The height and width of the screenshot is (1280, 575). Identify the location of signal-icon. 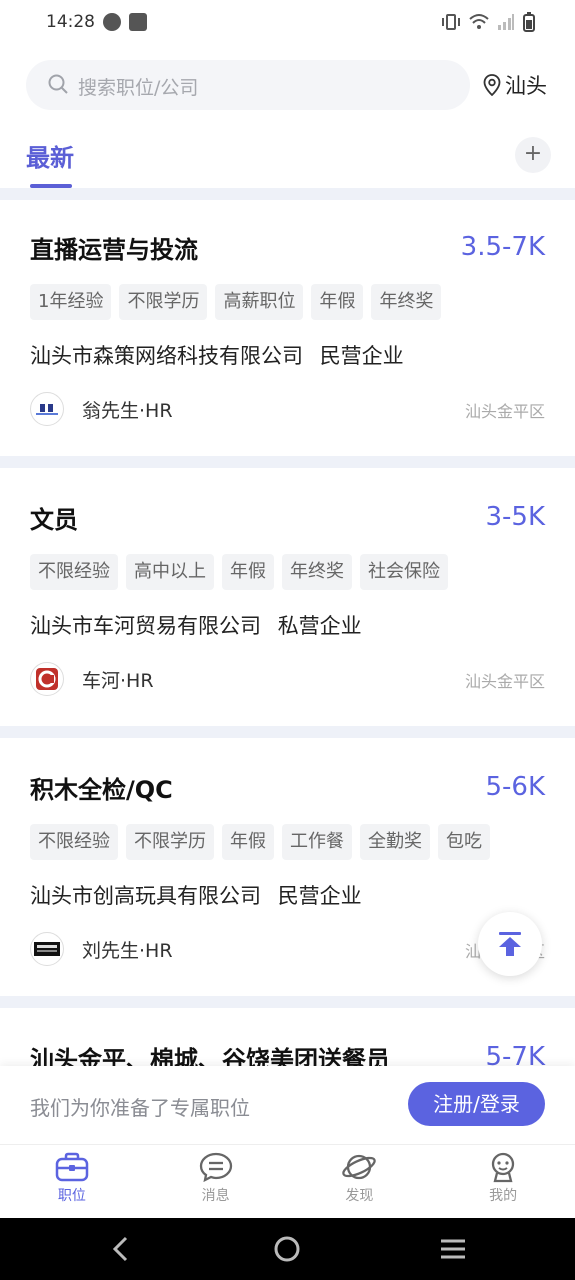
(506, 22).